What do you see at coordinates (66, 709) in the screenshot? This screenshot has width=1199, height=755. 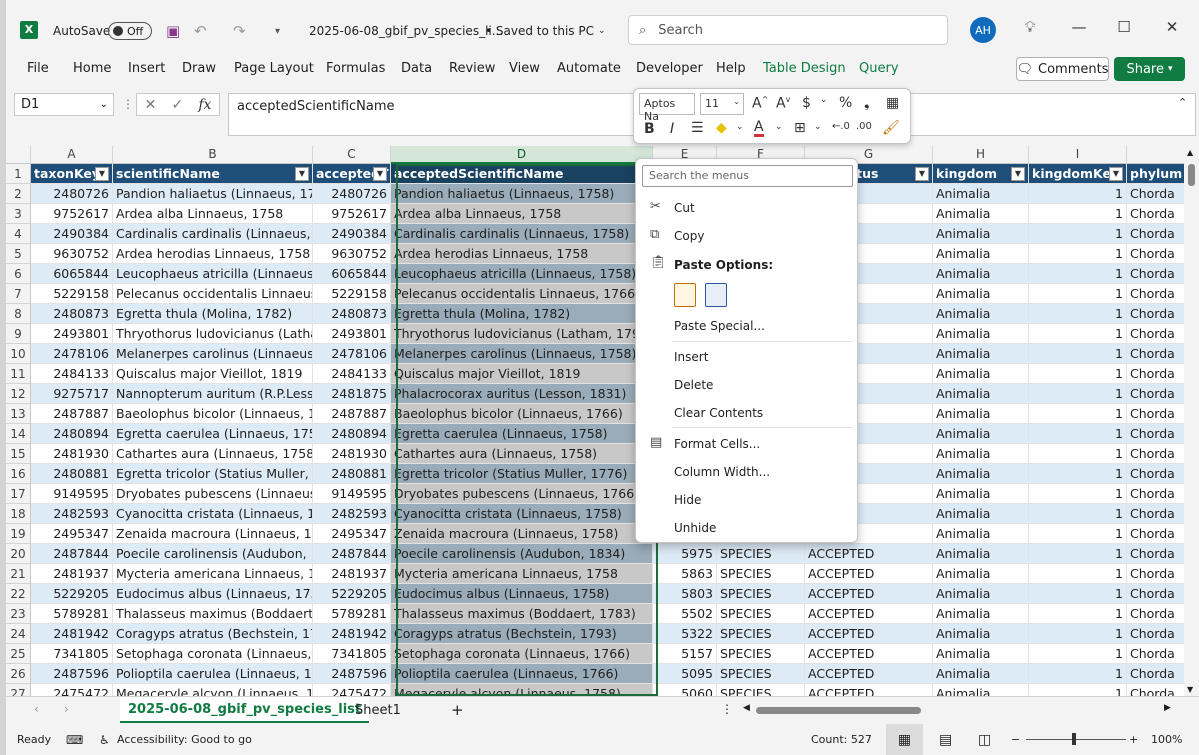 I see `next-sheet-icon: ›` at bounding box center [66, 709].